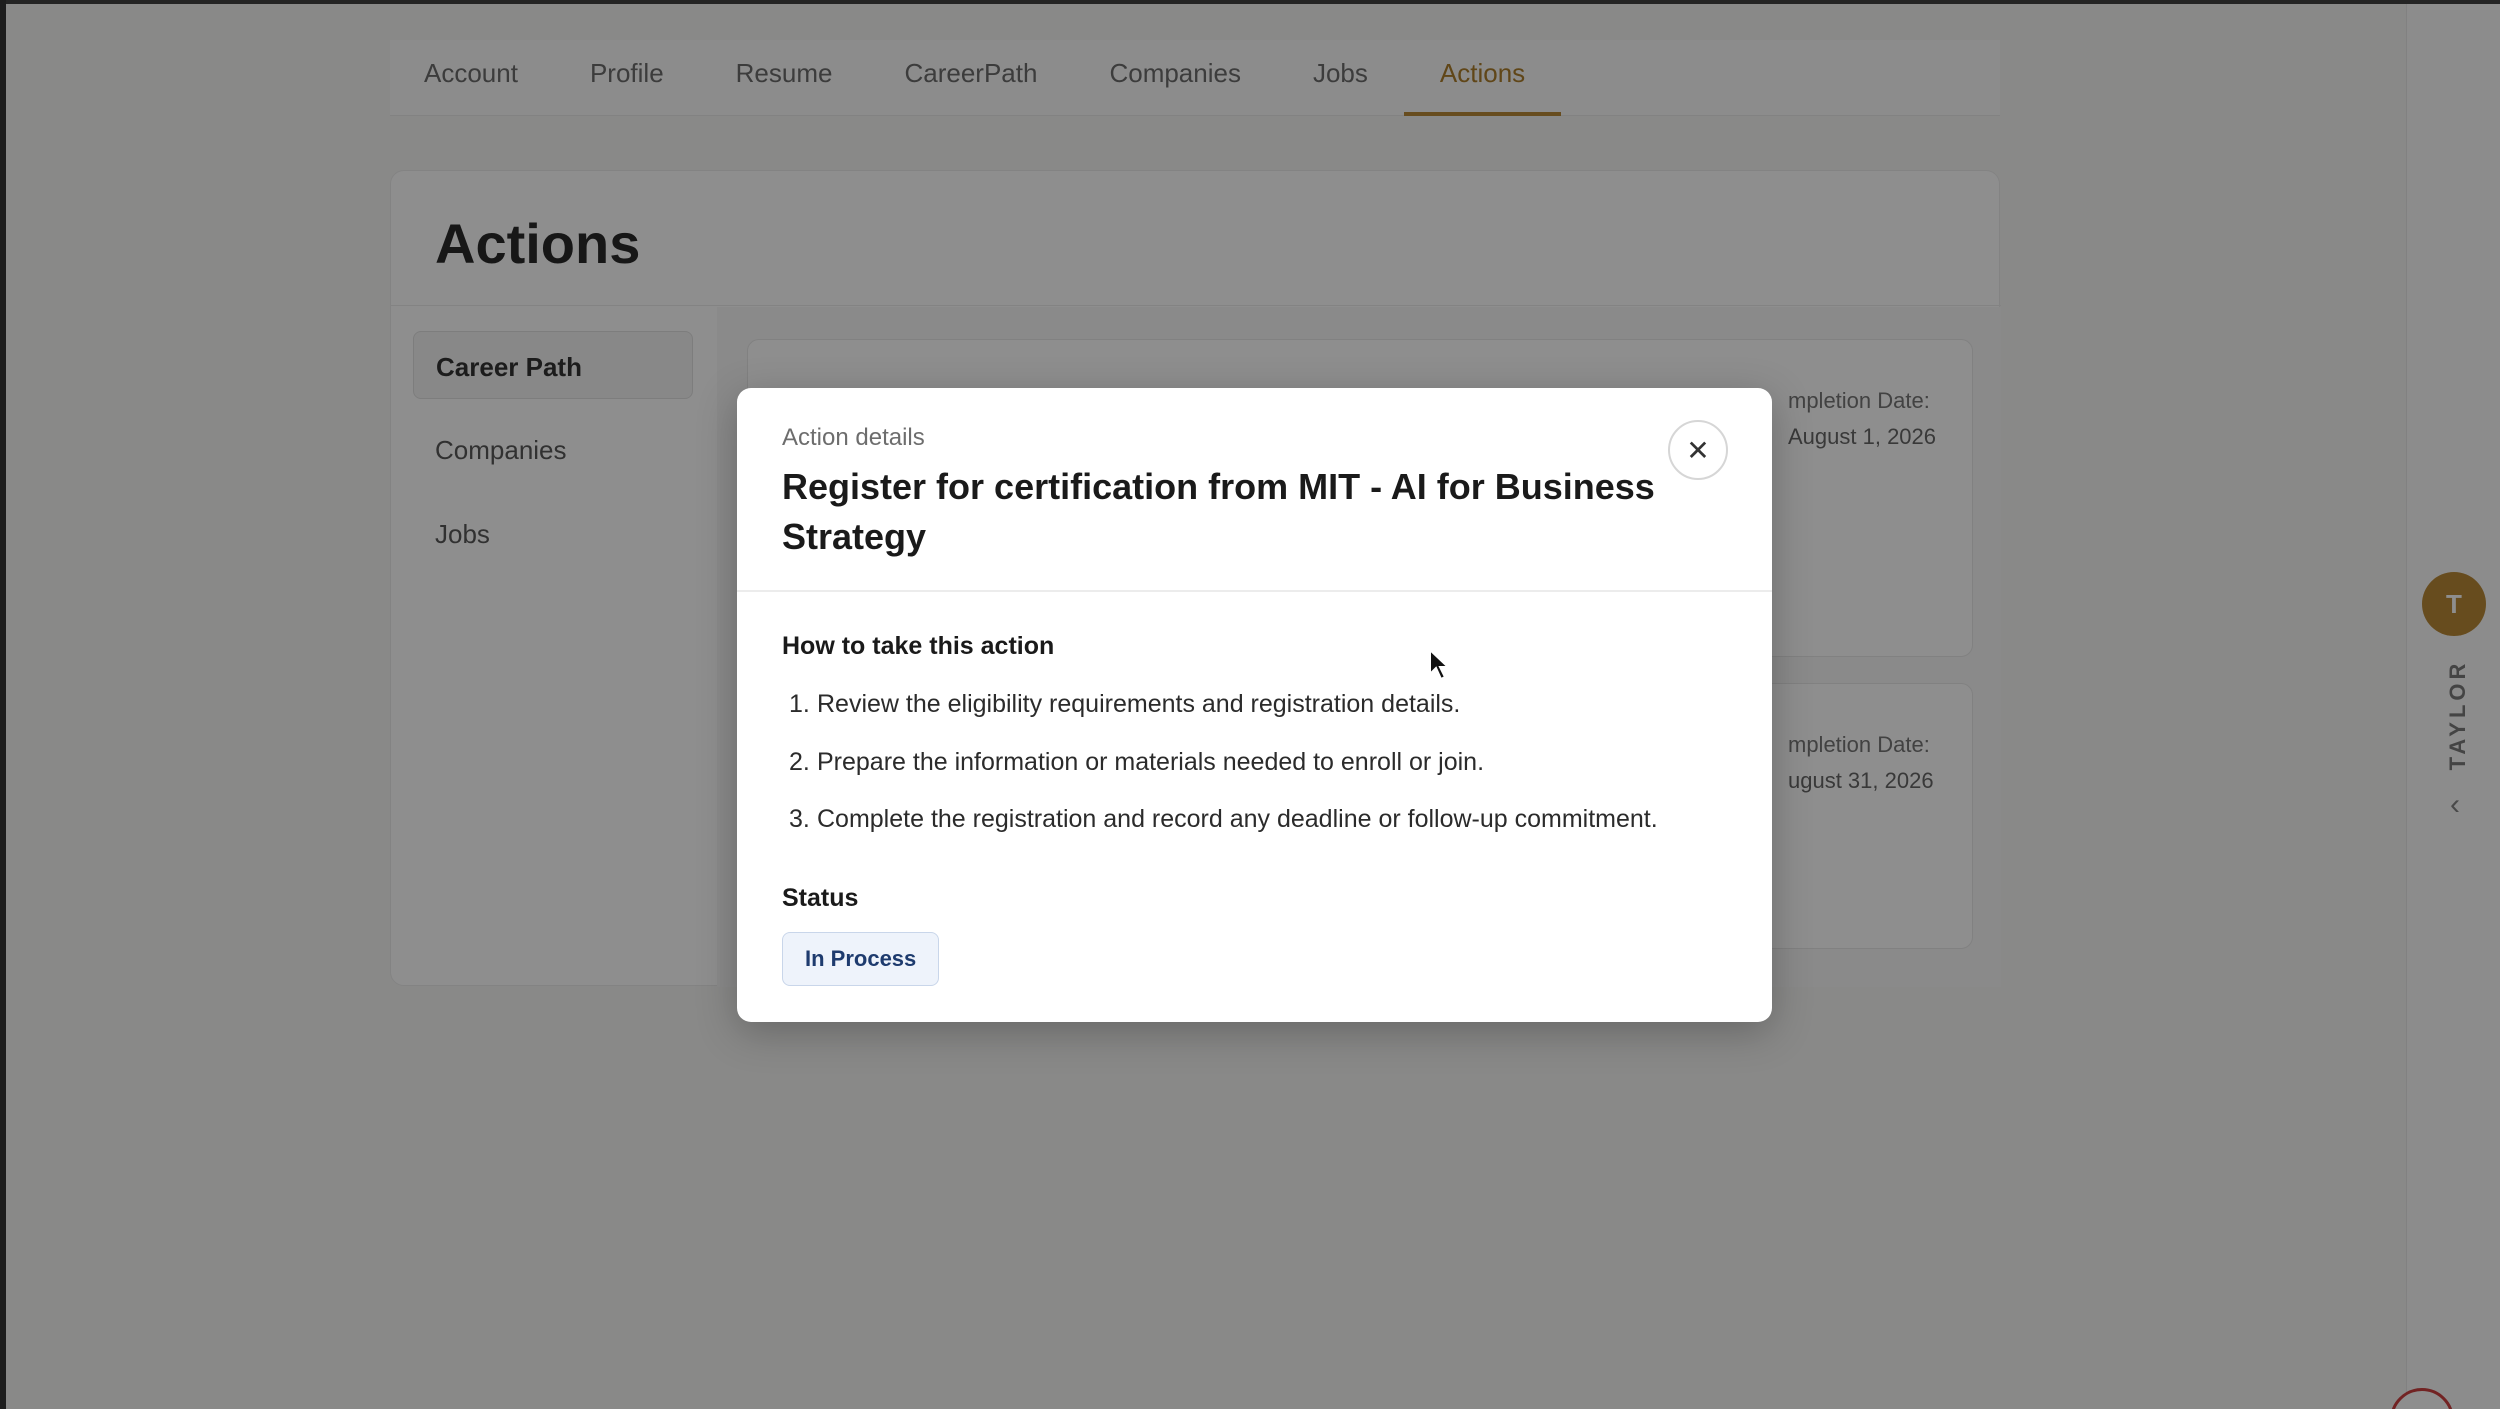 The width and height of the screenshot is (2500, 1409). Describe the element at coordinates (799, 704) in the screenshot. I see `step-number: 1.` at that location.